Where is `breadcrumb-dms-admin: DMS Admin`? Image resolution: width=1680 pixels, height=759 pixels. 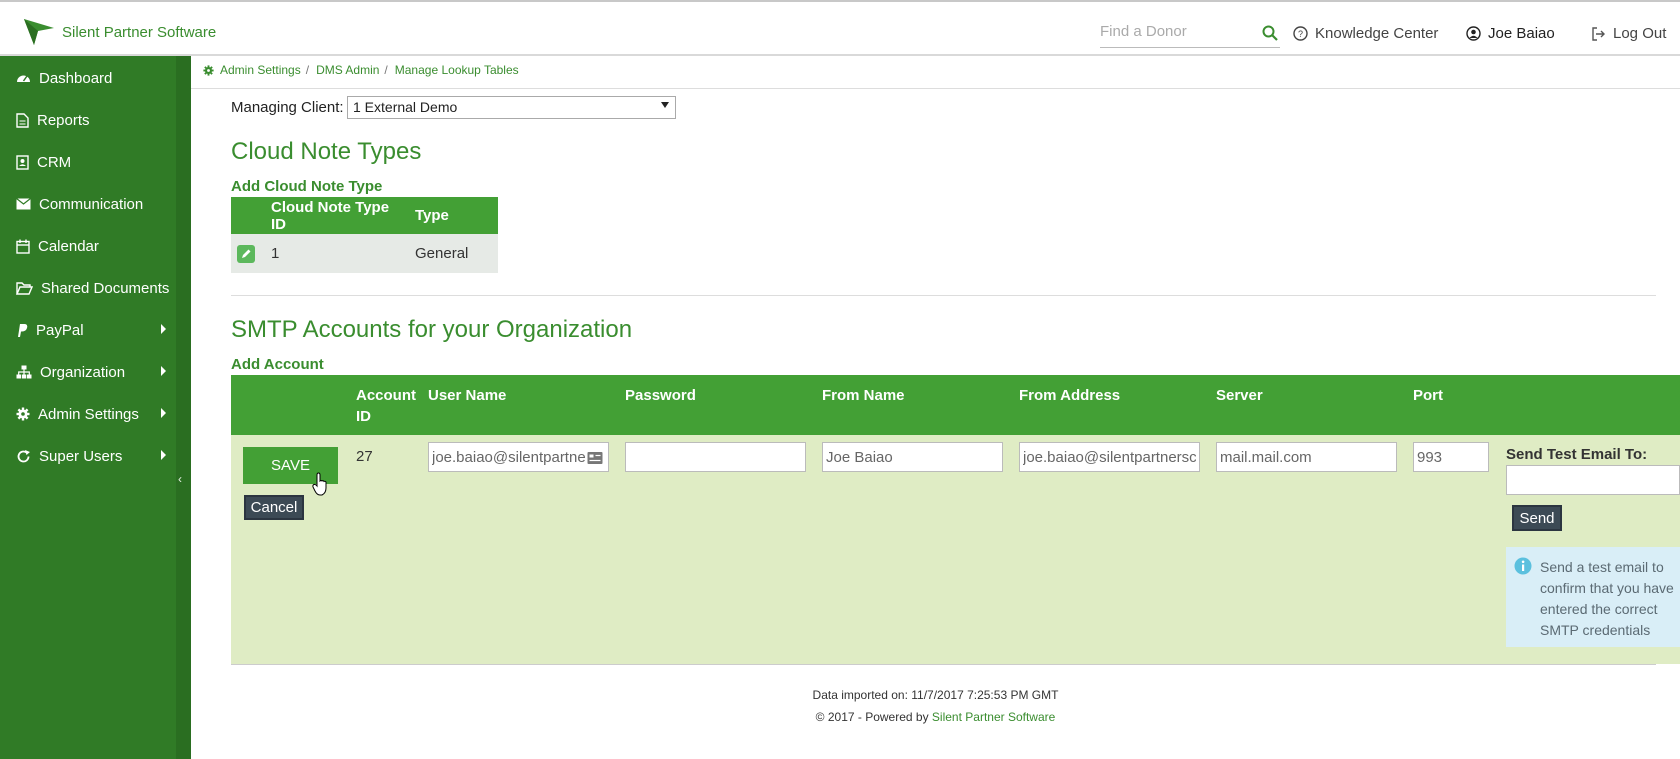 breadcrumb-dms-admin: DMS Admin is located at coordinates (347, 70).